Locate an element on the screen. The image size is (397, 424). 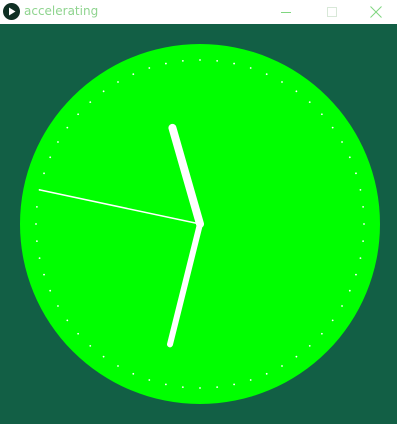
maximize-button is located at coordinates (332, 12).